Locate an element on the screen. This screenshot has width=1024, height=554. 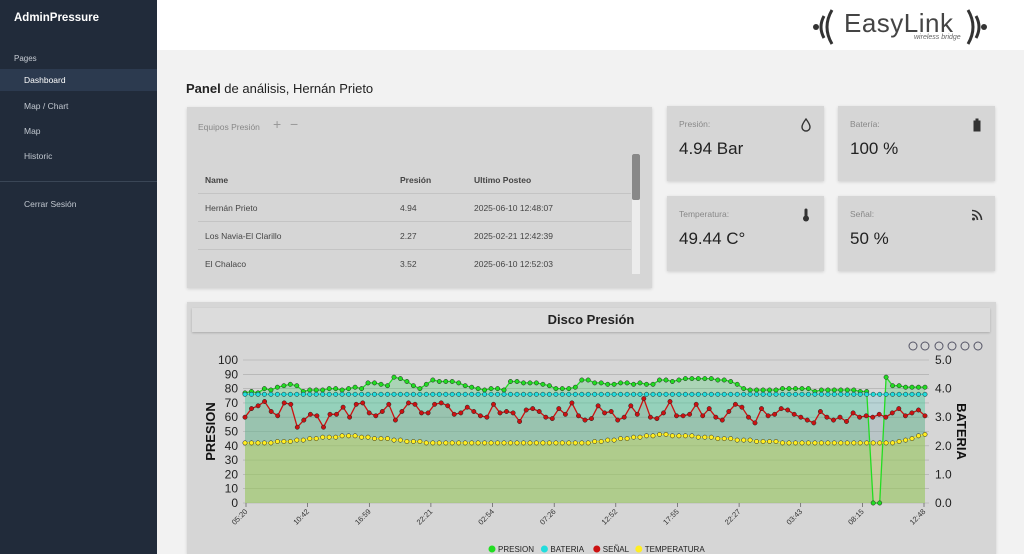
col-name: Name is located at coordinates (216, 180).